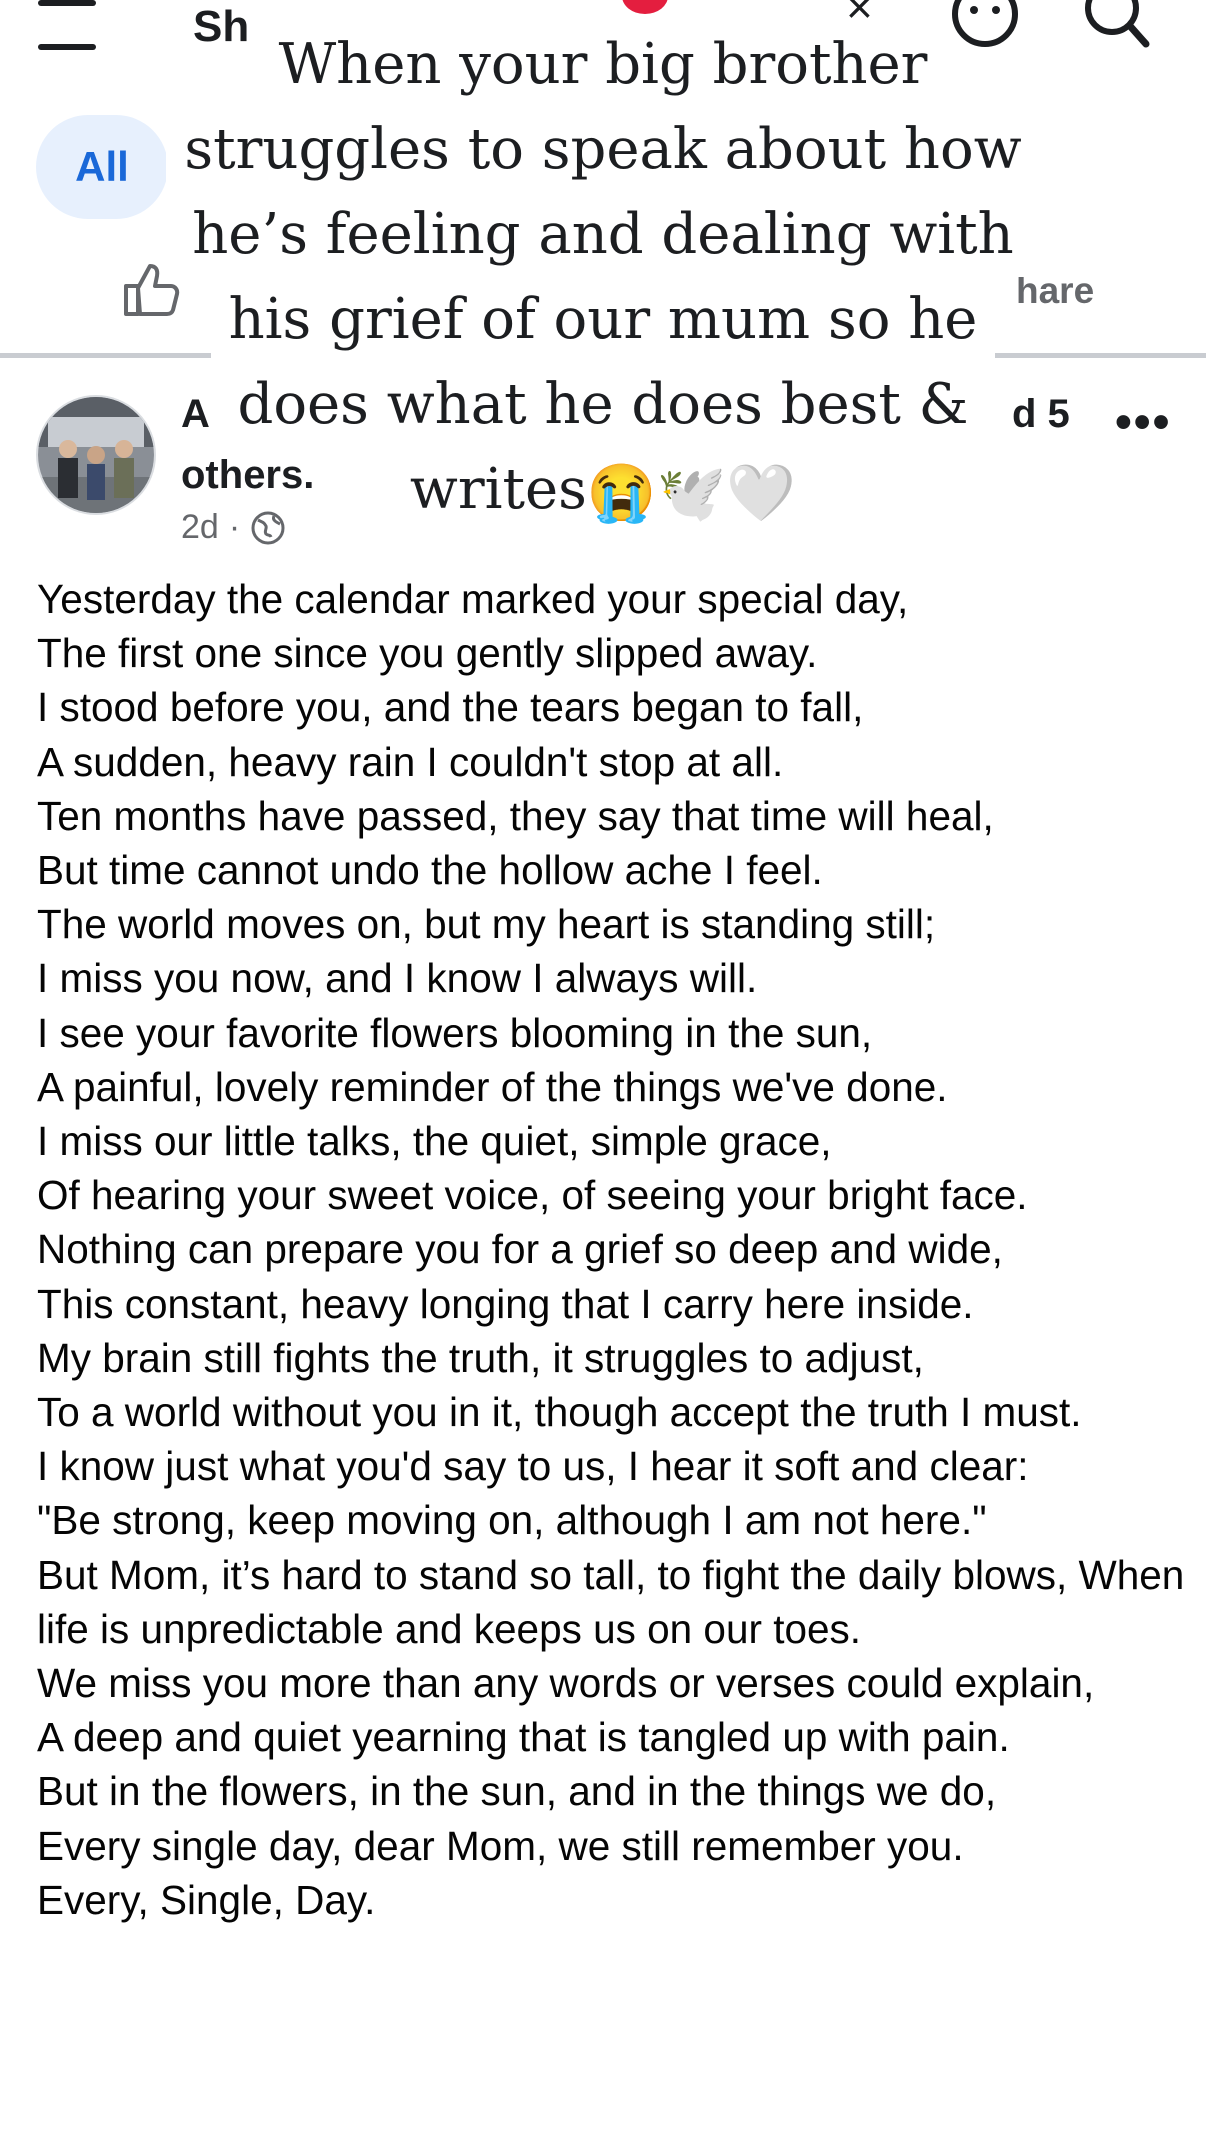 The width and height of the screenshot is (1206, 2144). What do you see at coordinates (645, 7) in the screenshot?
I see `notification-badge` at bounding box center [645, 7].